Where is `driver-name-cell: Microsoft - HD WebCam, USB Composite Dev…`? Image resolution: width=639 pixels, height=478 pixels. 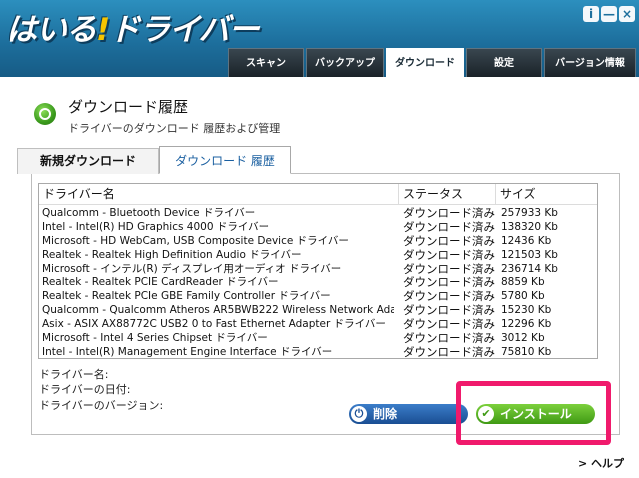 driver-name-cell: Microsoft - HD WebCam, USB Composite Dev… is located at coordinates (195, 240).